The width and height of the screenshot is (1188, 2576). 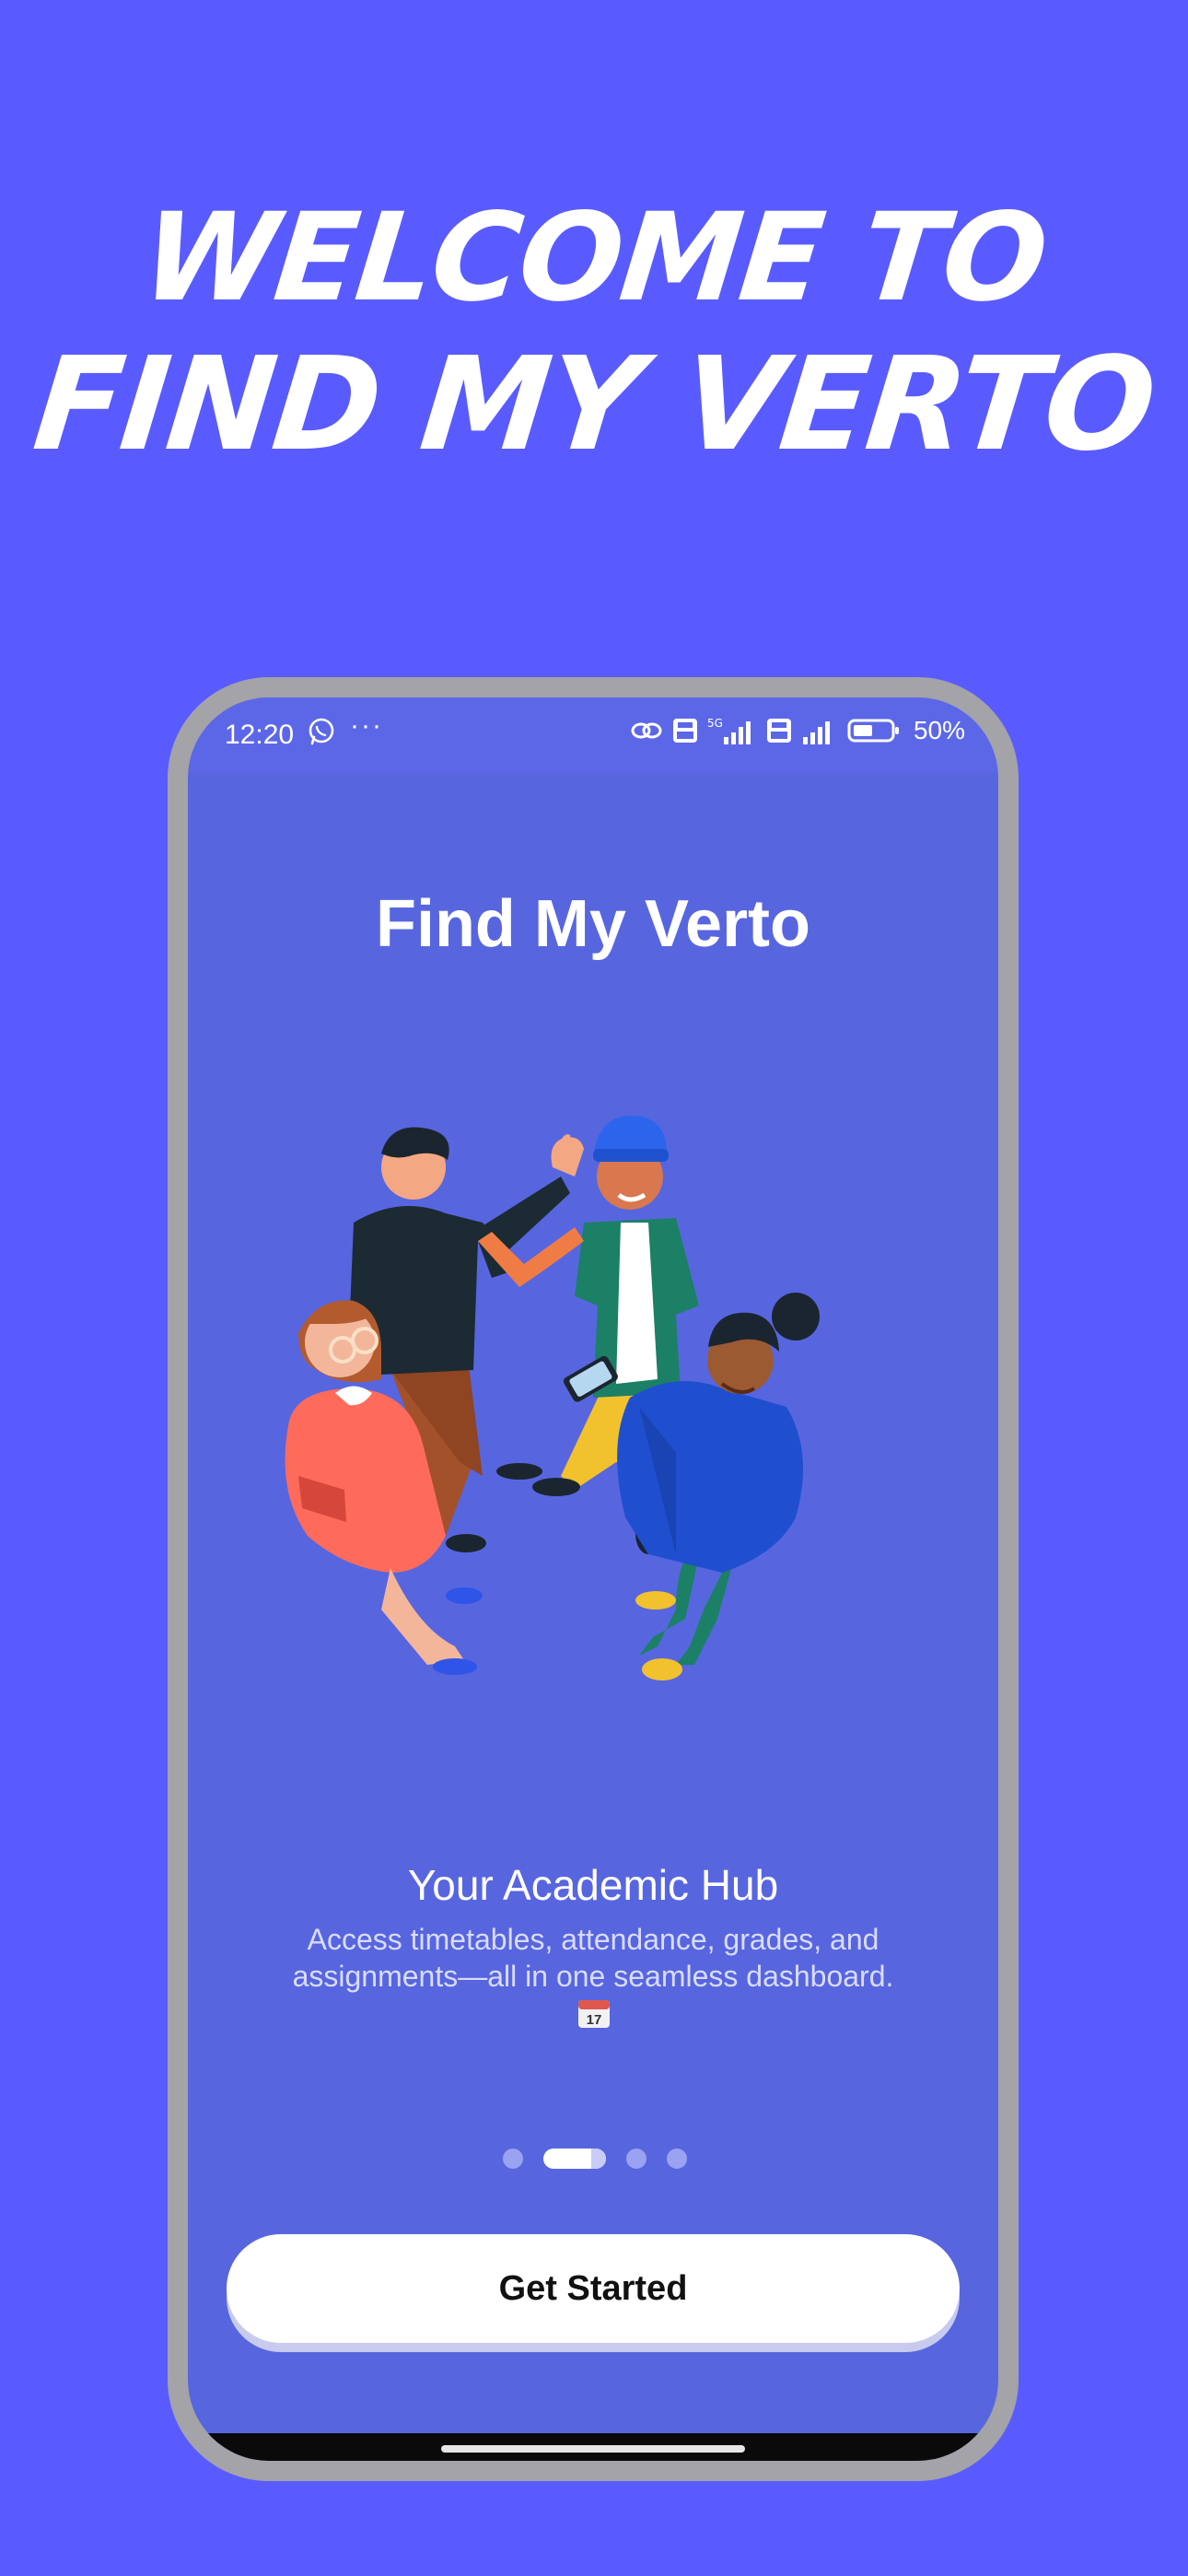 I want to click on page-dot-active, so click(x=574, y=2159).